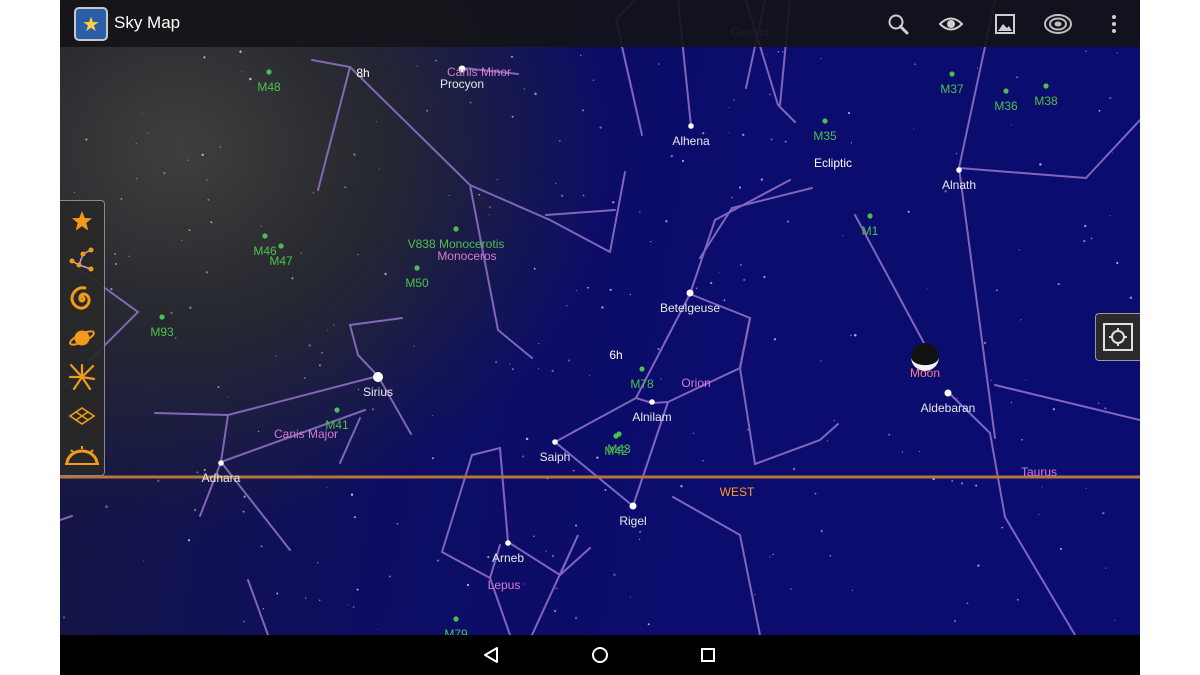 The height and width of the screenshot is (675, 1200). What do you see at coordinates (1039, 472) in the screenshot?
I see `constellation-label: Taurus` at bounding box center [1039, 472].